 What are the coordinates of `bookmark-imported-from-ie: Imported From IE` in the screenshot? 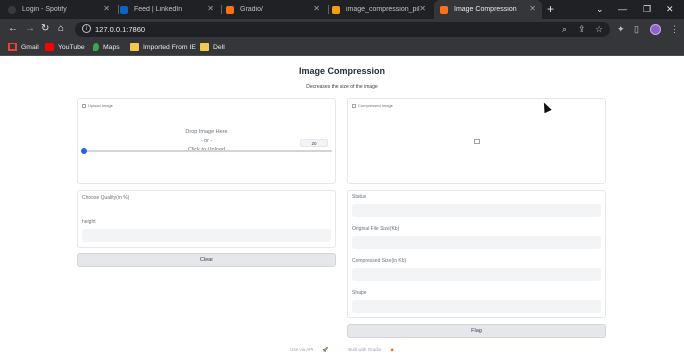 It's located at (163, 47).